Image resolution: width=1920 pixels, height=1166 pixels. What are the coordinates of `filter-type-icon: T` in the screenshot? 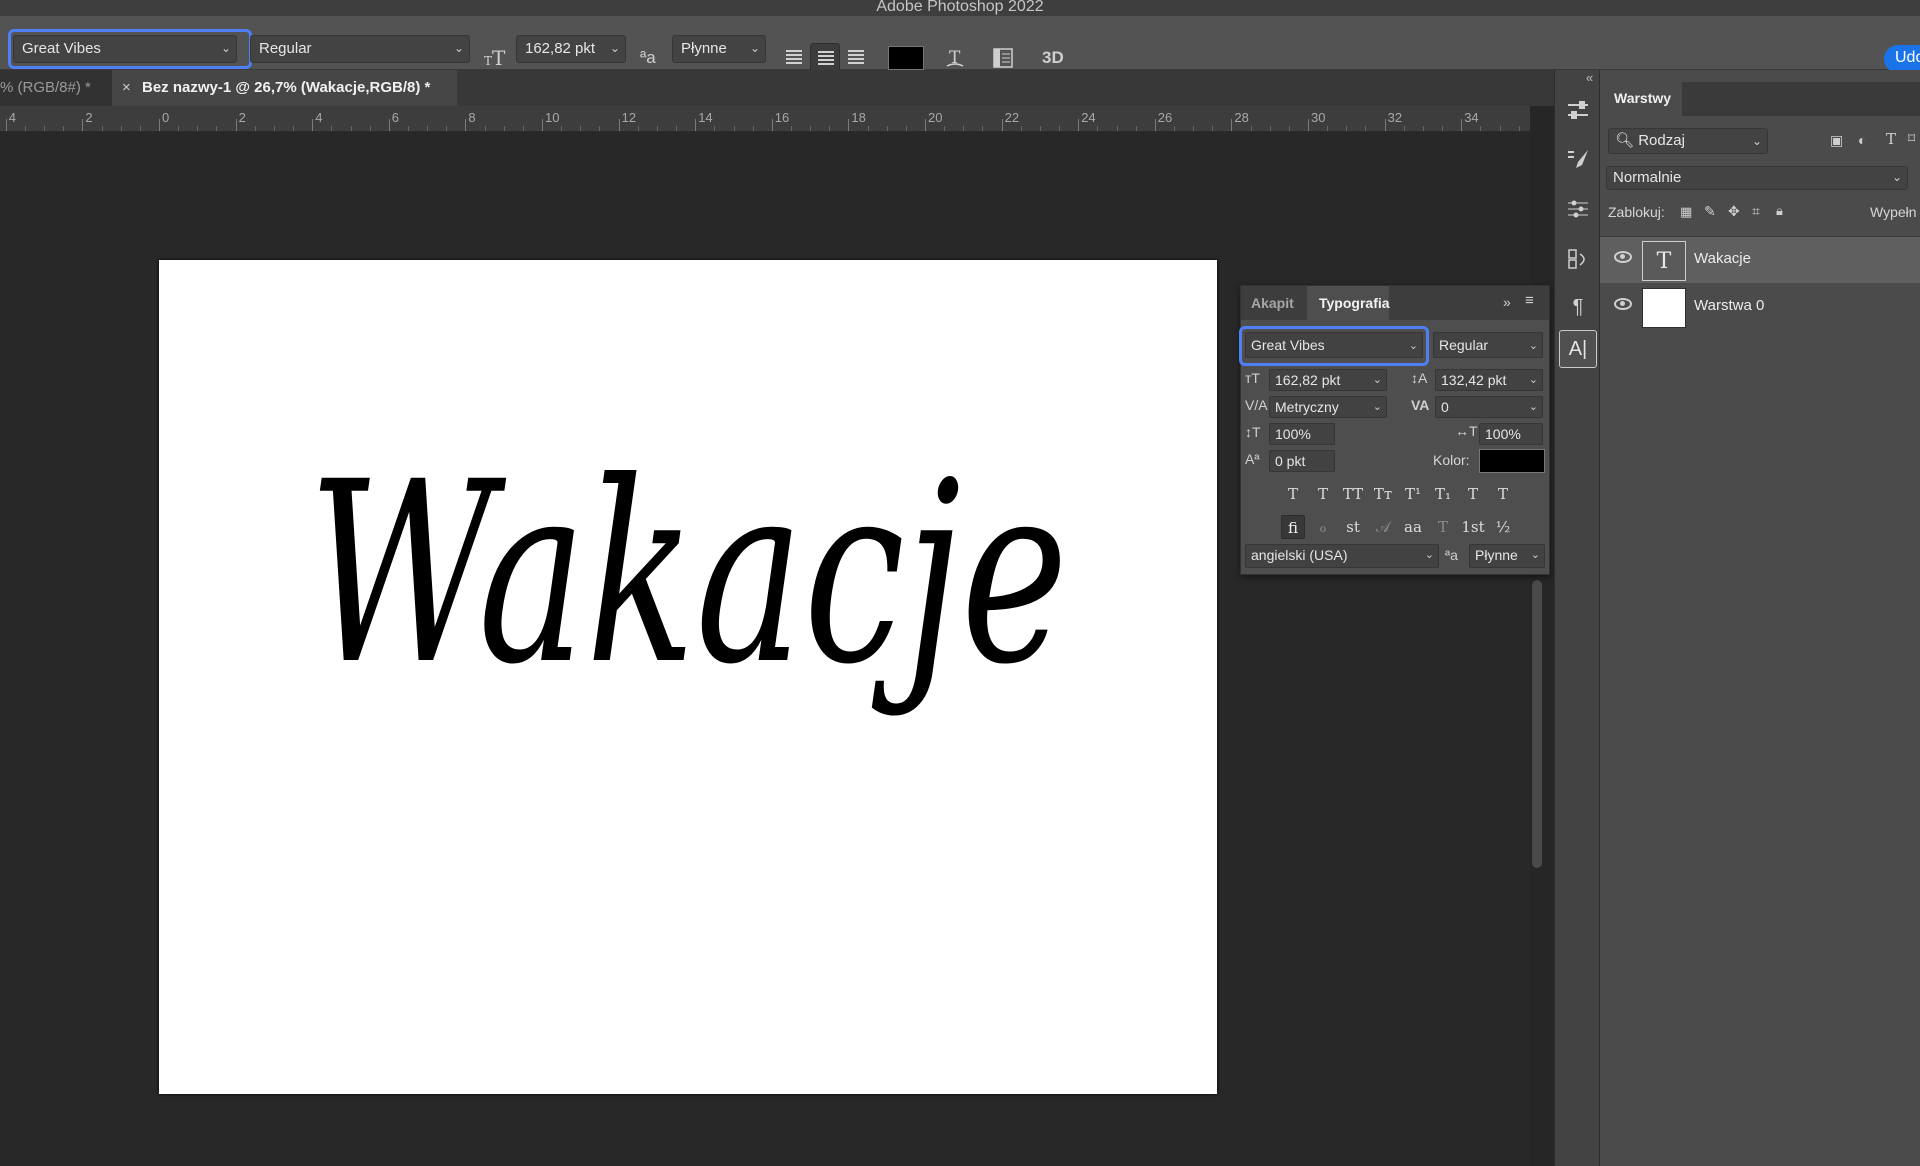 It's located at (1891, 139).